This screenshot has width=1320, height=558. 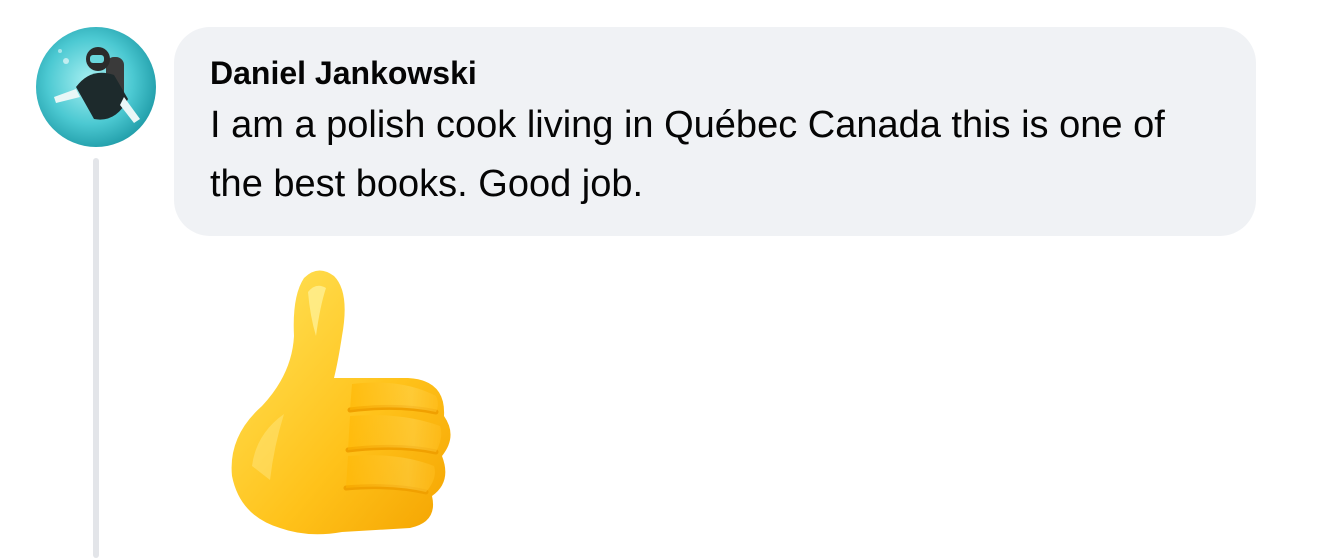 I want to click on avatar, so click(x=96, y=87).